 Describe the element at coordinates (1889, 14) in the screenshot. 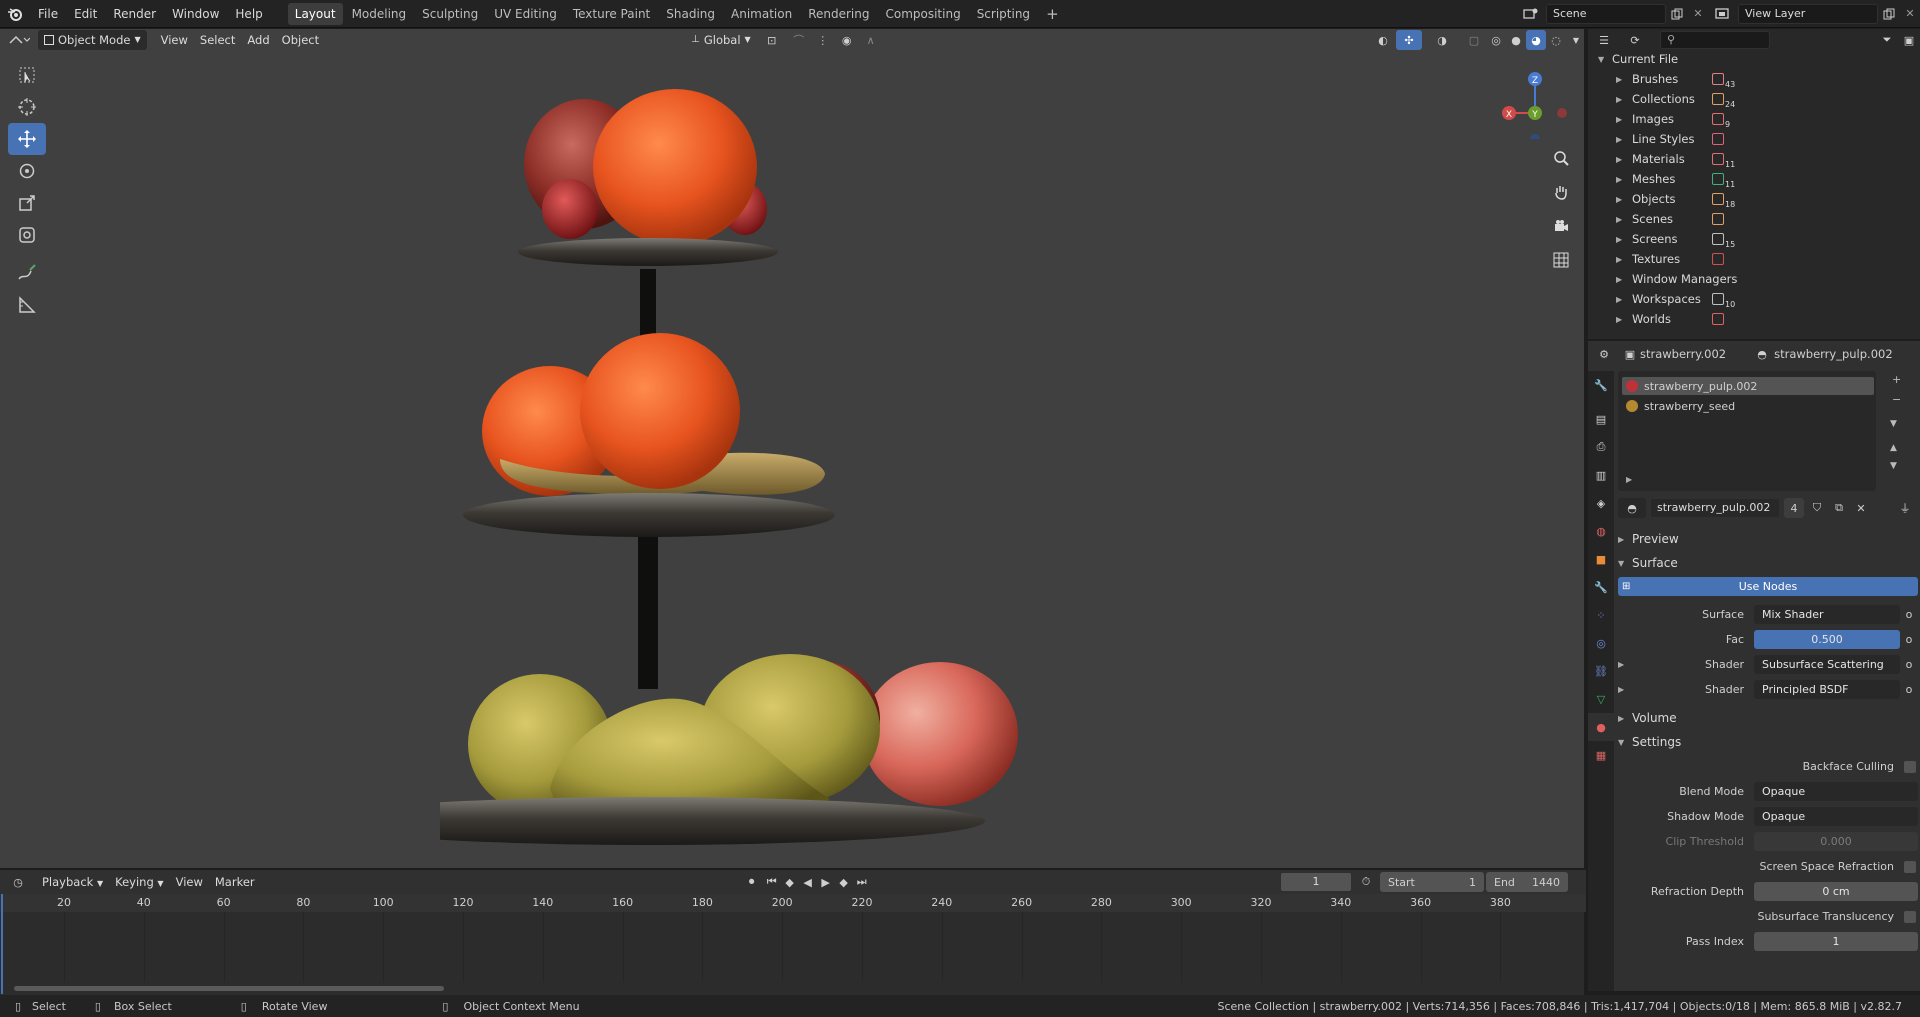

I see `copy-view-layer-icon` at that location.